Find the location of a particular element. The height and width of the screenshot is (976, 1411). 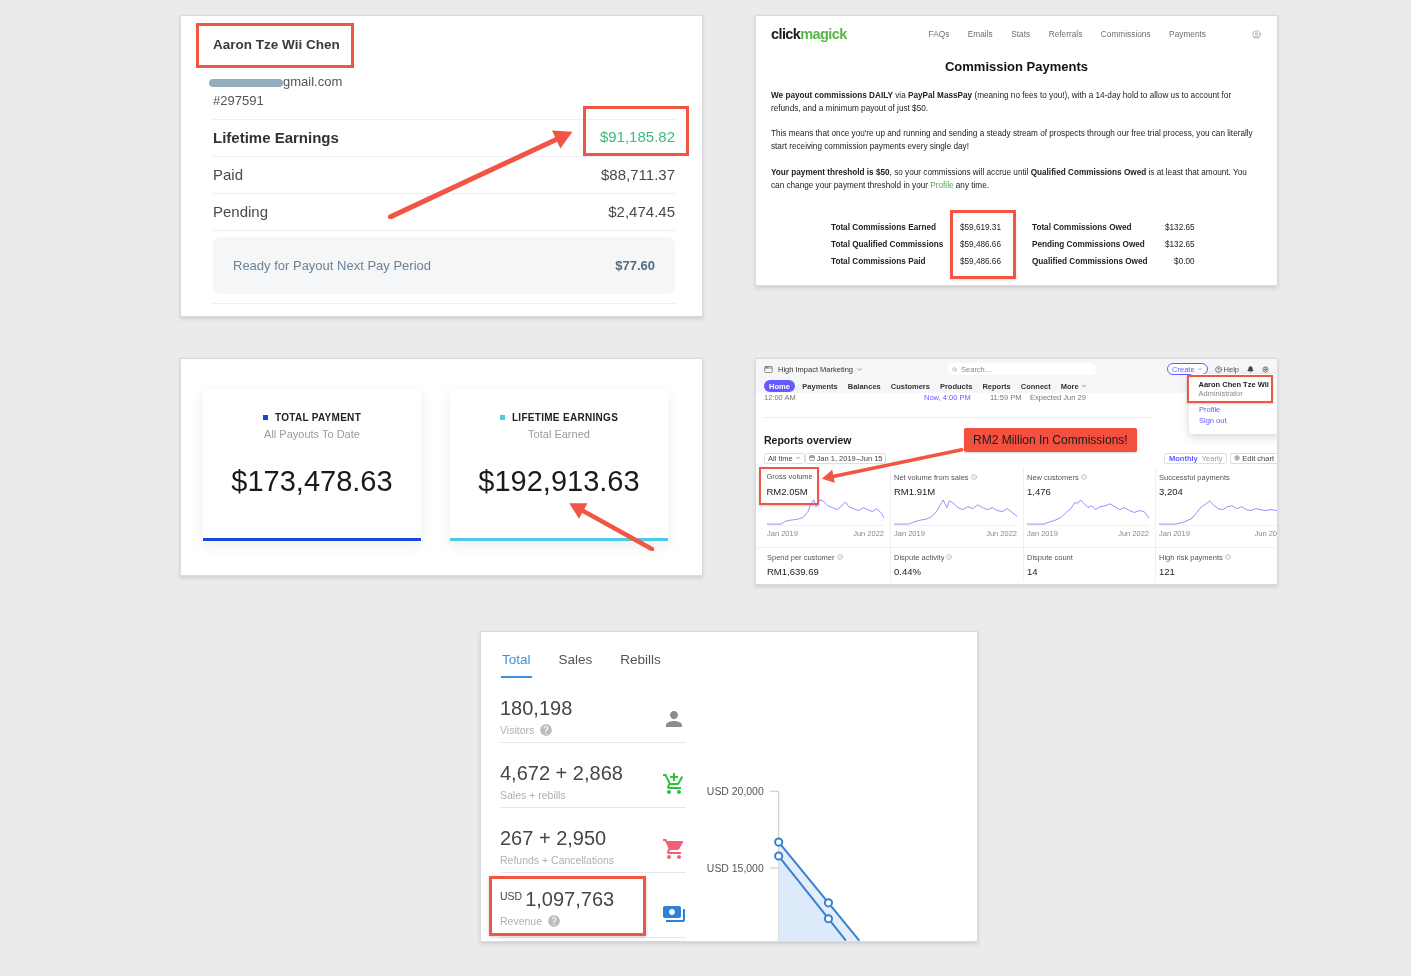

stat-value: 267 + 2,950 is located at coordinates (553, 838).